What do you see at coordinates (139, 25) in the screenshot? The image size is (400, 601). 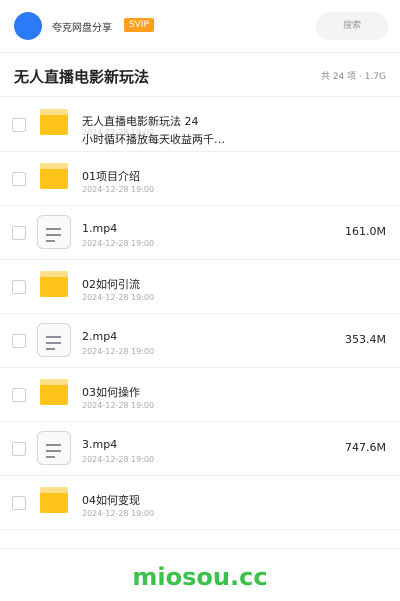 I see `svip-badge: SVIP` at bounding box center [139, 25].